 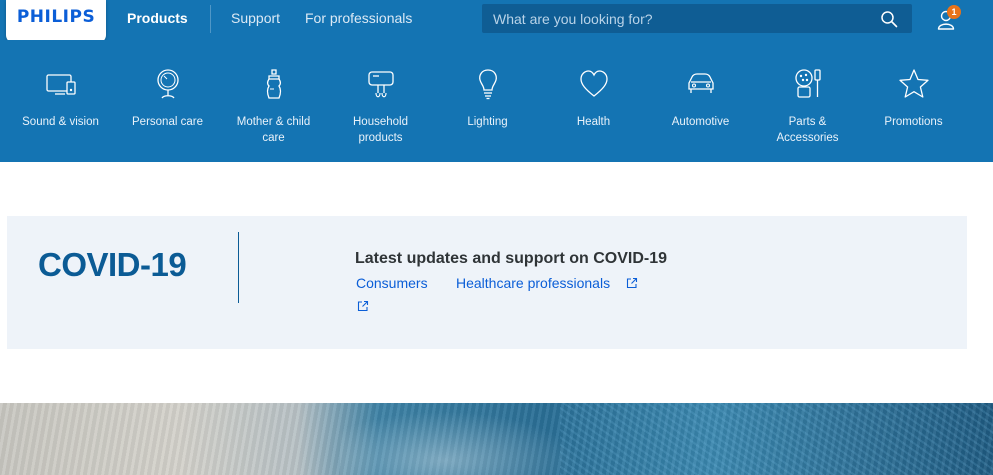 What do you see at coordinates (210, 19) in the screenshot?
I see `nav-divider` at bounding box center [210, 19].